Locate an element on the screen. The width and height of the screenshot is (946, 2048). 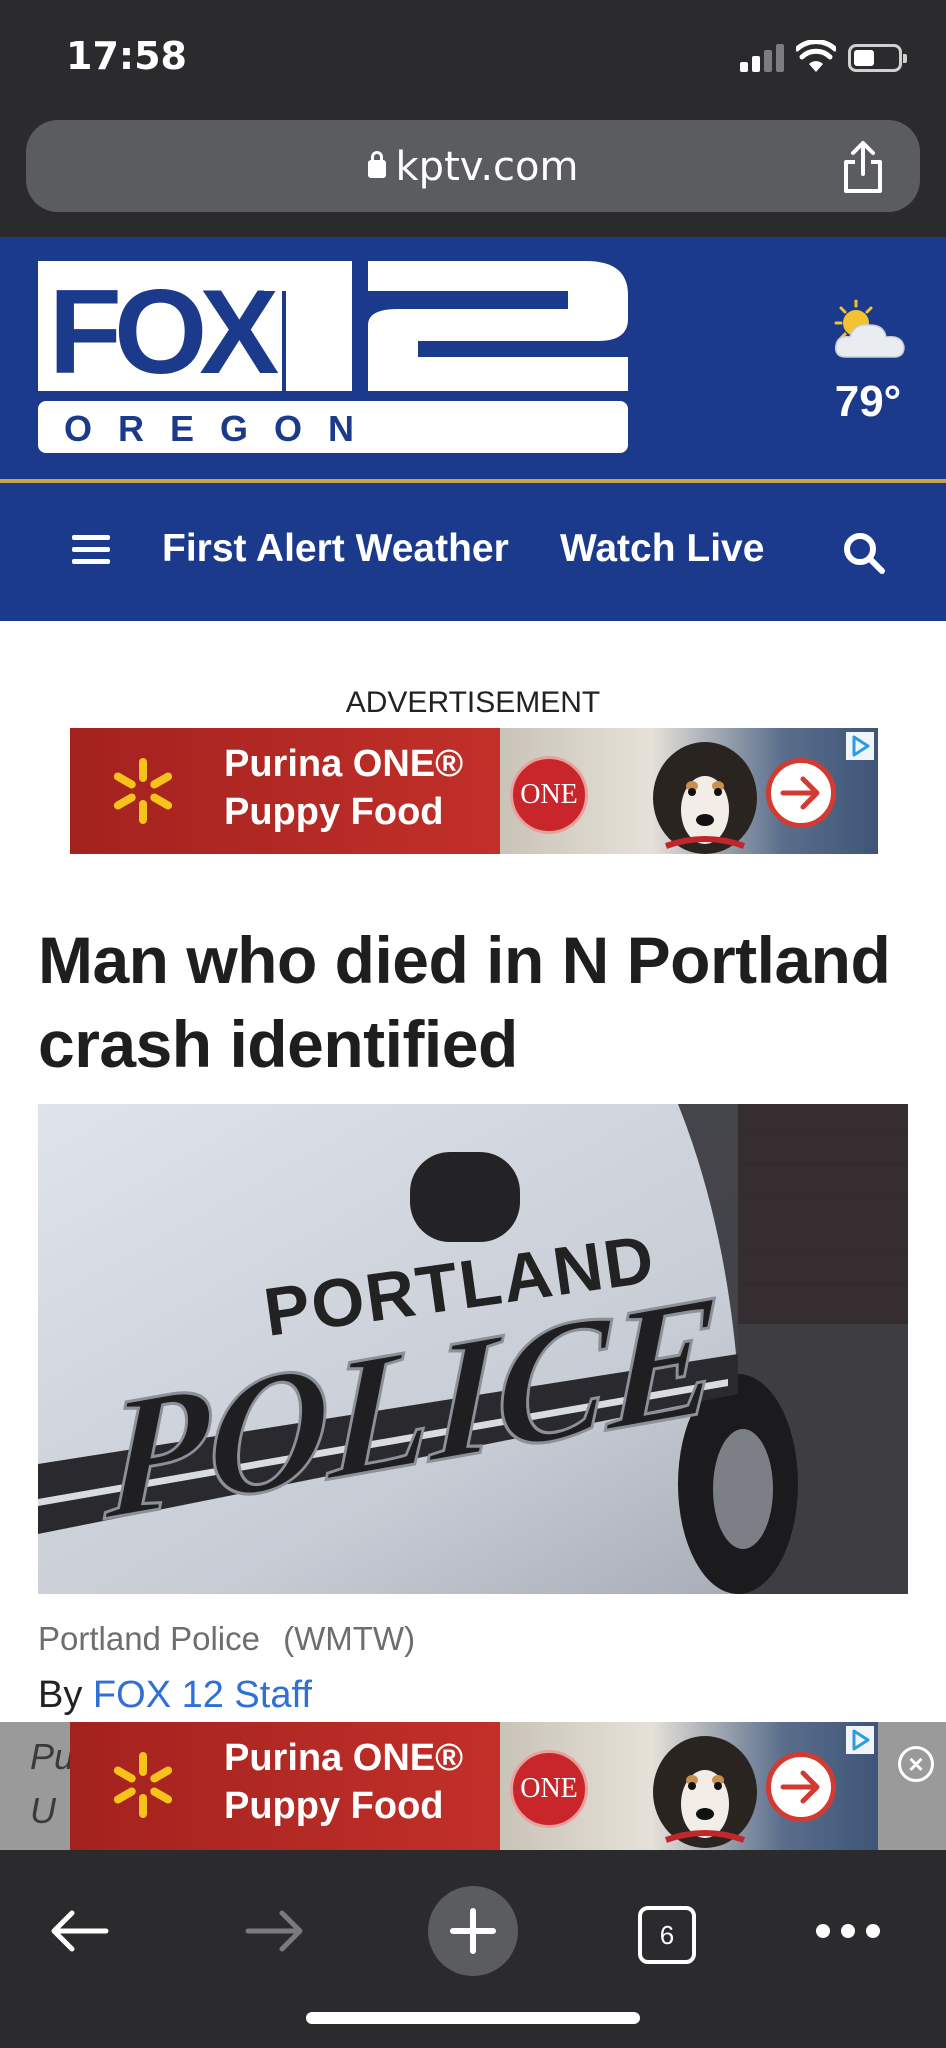
lock-icon is located at coordinates (376, 164).